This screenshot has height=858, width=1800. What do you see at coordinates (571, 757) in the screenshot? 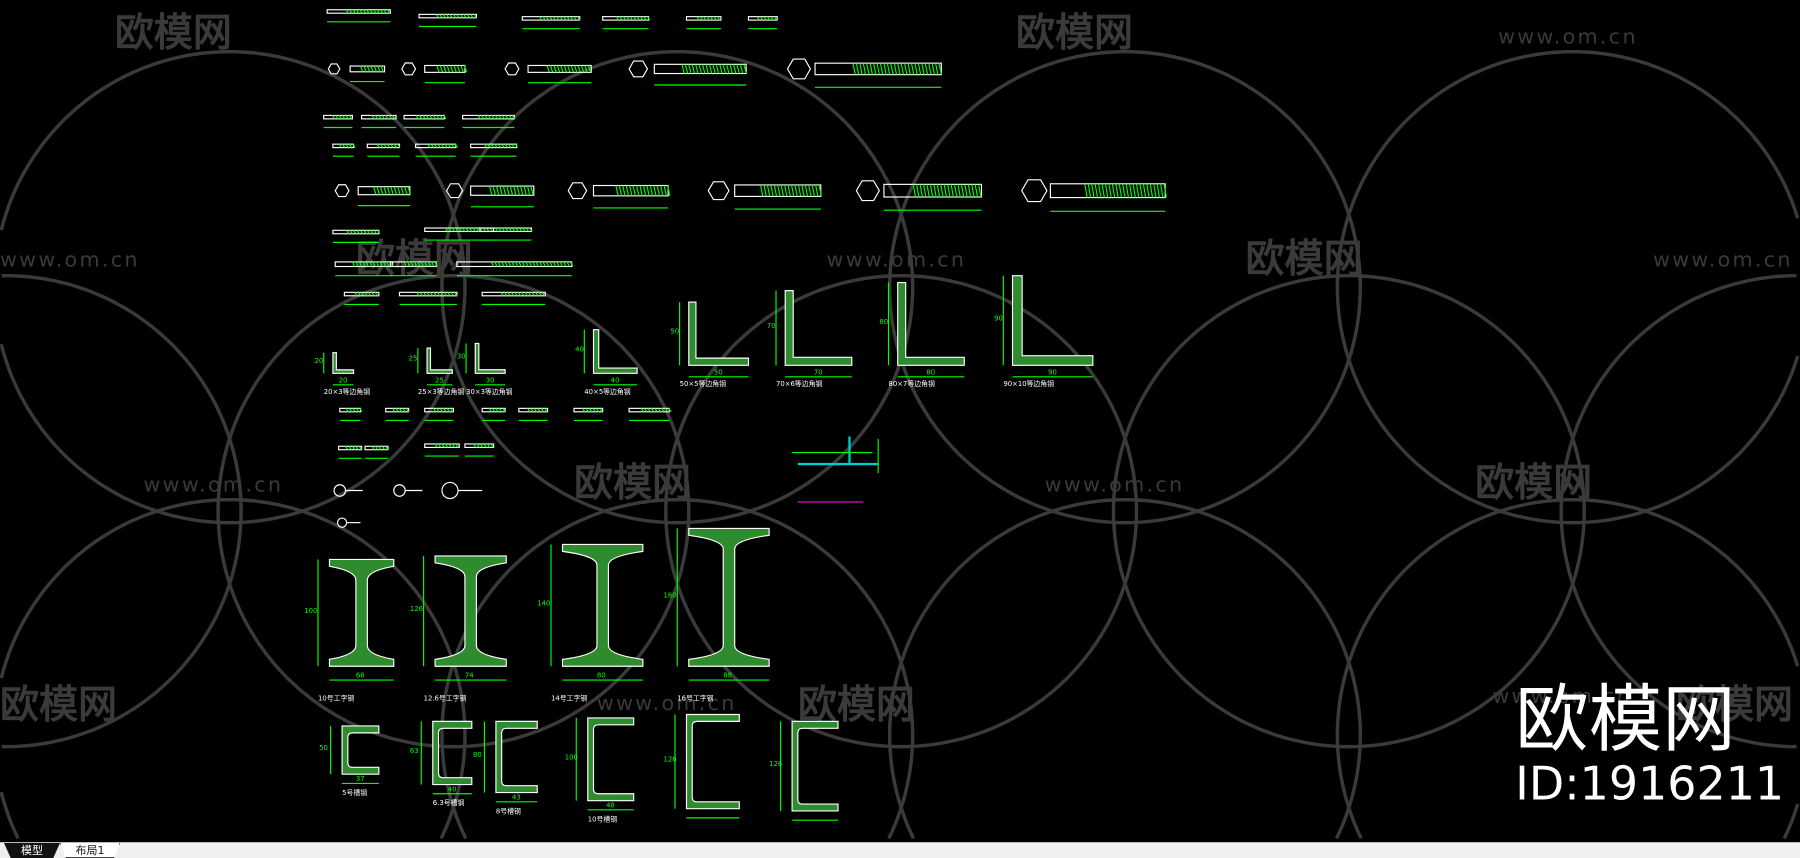
I see `height-dim-text: 100` at bounding box center [571, 757].